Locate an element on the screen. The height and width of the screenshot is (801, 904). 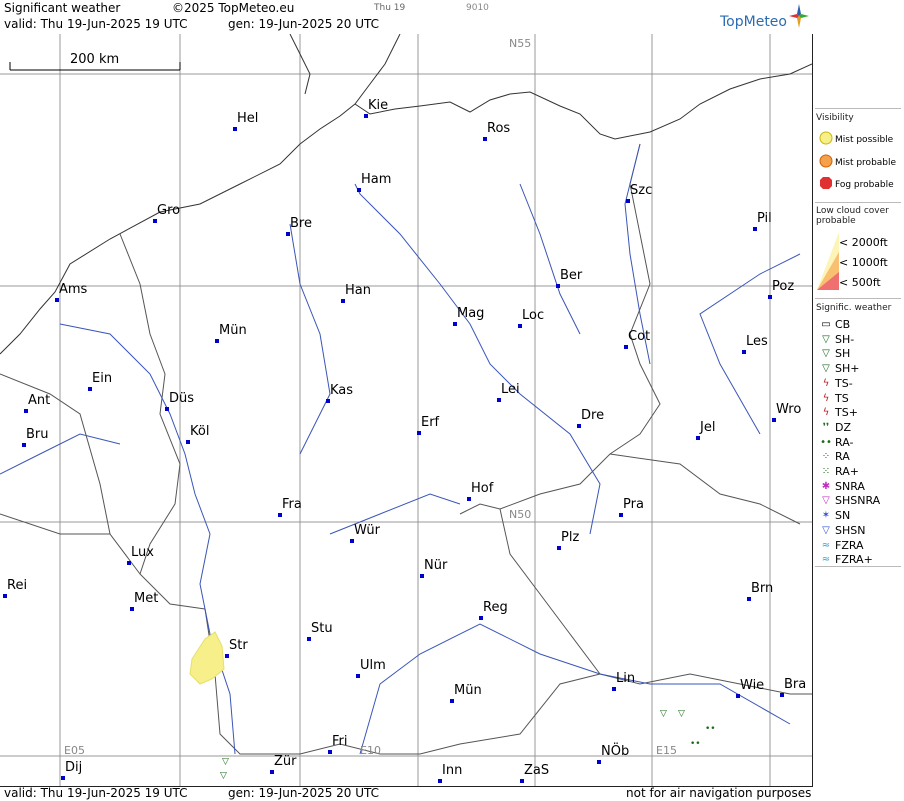
city-label: Ein is located at coordinates (102, 378).